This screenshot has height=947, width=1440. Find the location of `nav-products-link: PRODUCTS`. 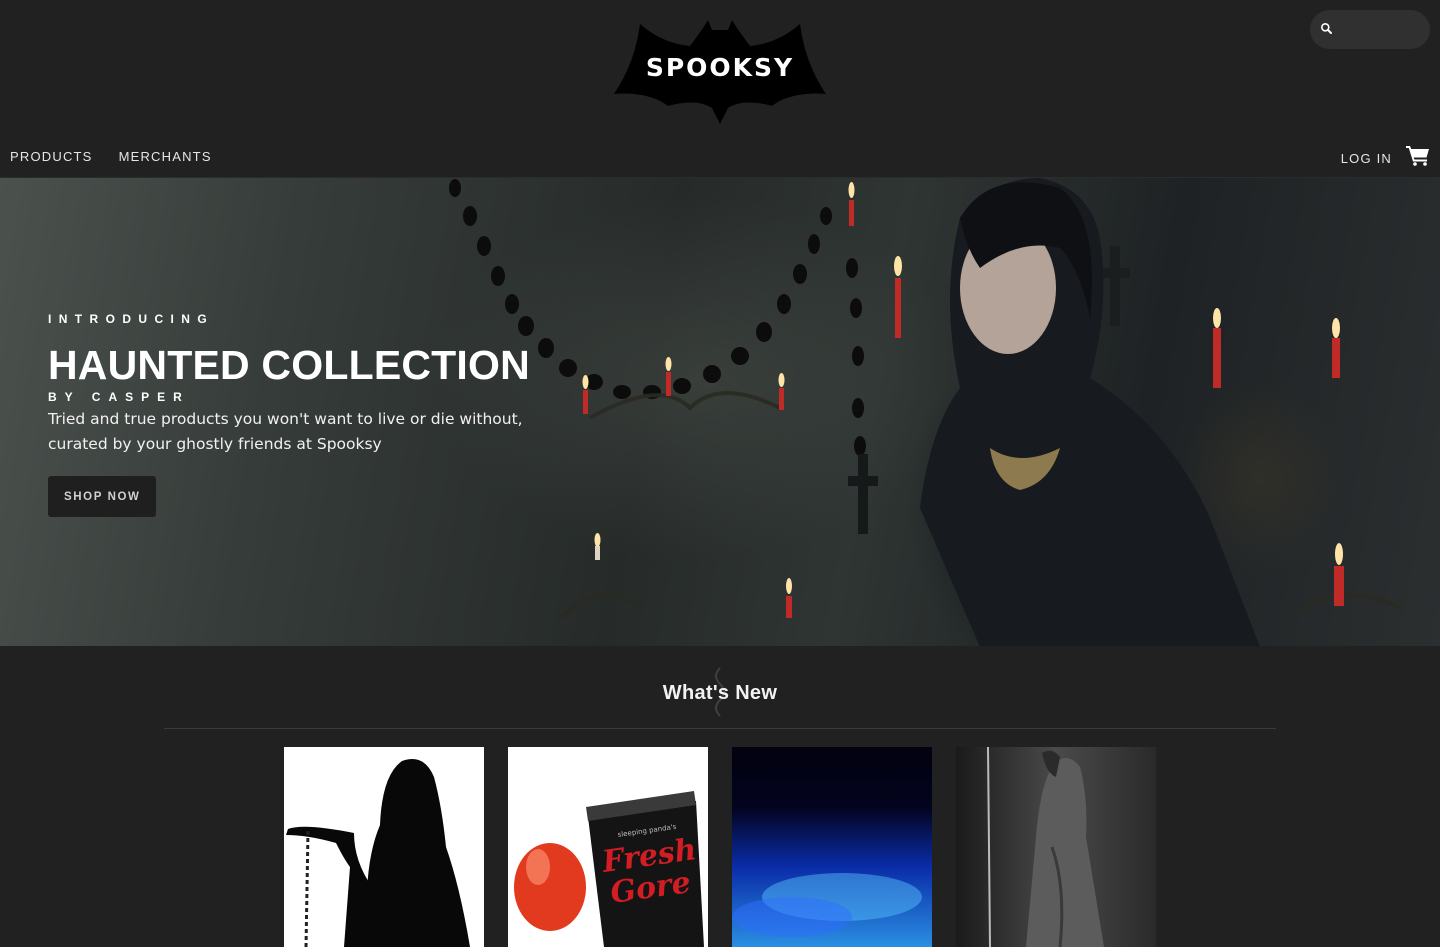

nav-products-link: PRODUCTS is located at coordinates (51, 156).